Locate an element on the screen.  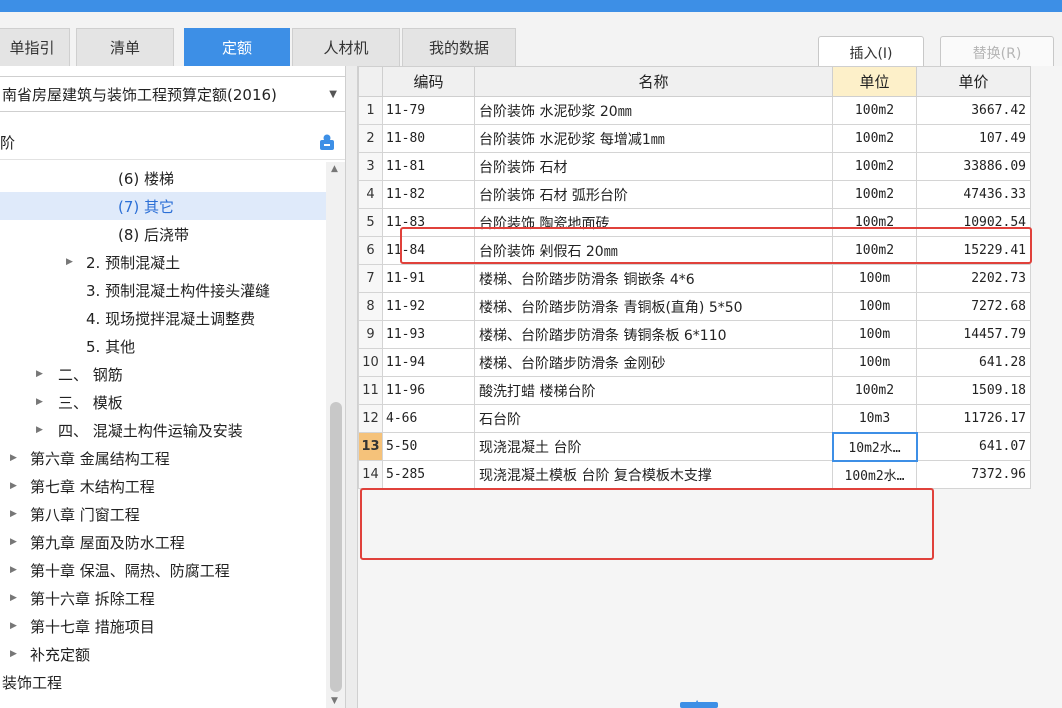
code-cell: 11-94 is located at coordinates (428, 362).